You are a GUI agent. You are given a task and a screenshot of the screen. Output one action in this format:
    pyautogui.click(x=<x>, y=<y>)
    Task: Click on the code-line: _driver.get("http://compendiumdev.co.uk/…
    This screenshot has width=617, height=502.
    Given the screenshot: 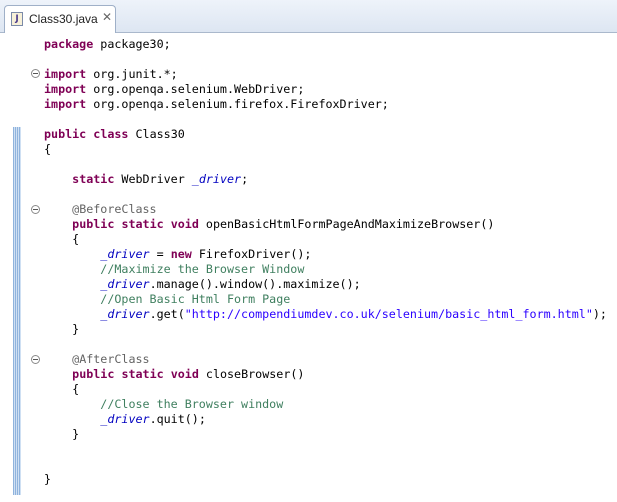 What is the action you would take?
    pyautogui.click(x=325, y=314)
    